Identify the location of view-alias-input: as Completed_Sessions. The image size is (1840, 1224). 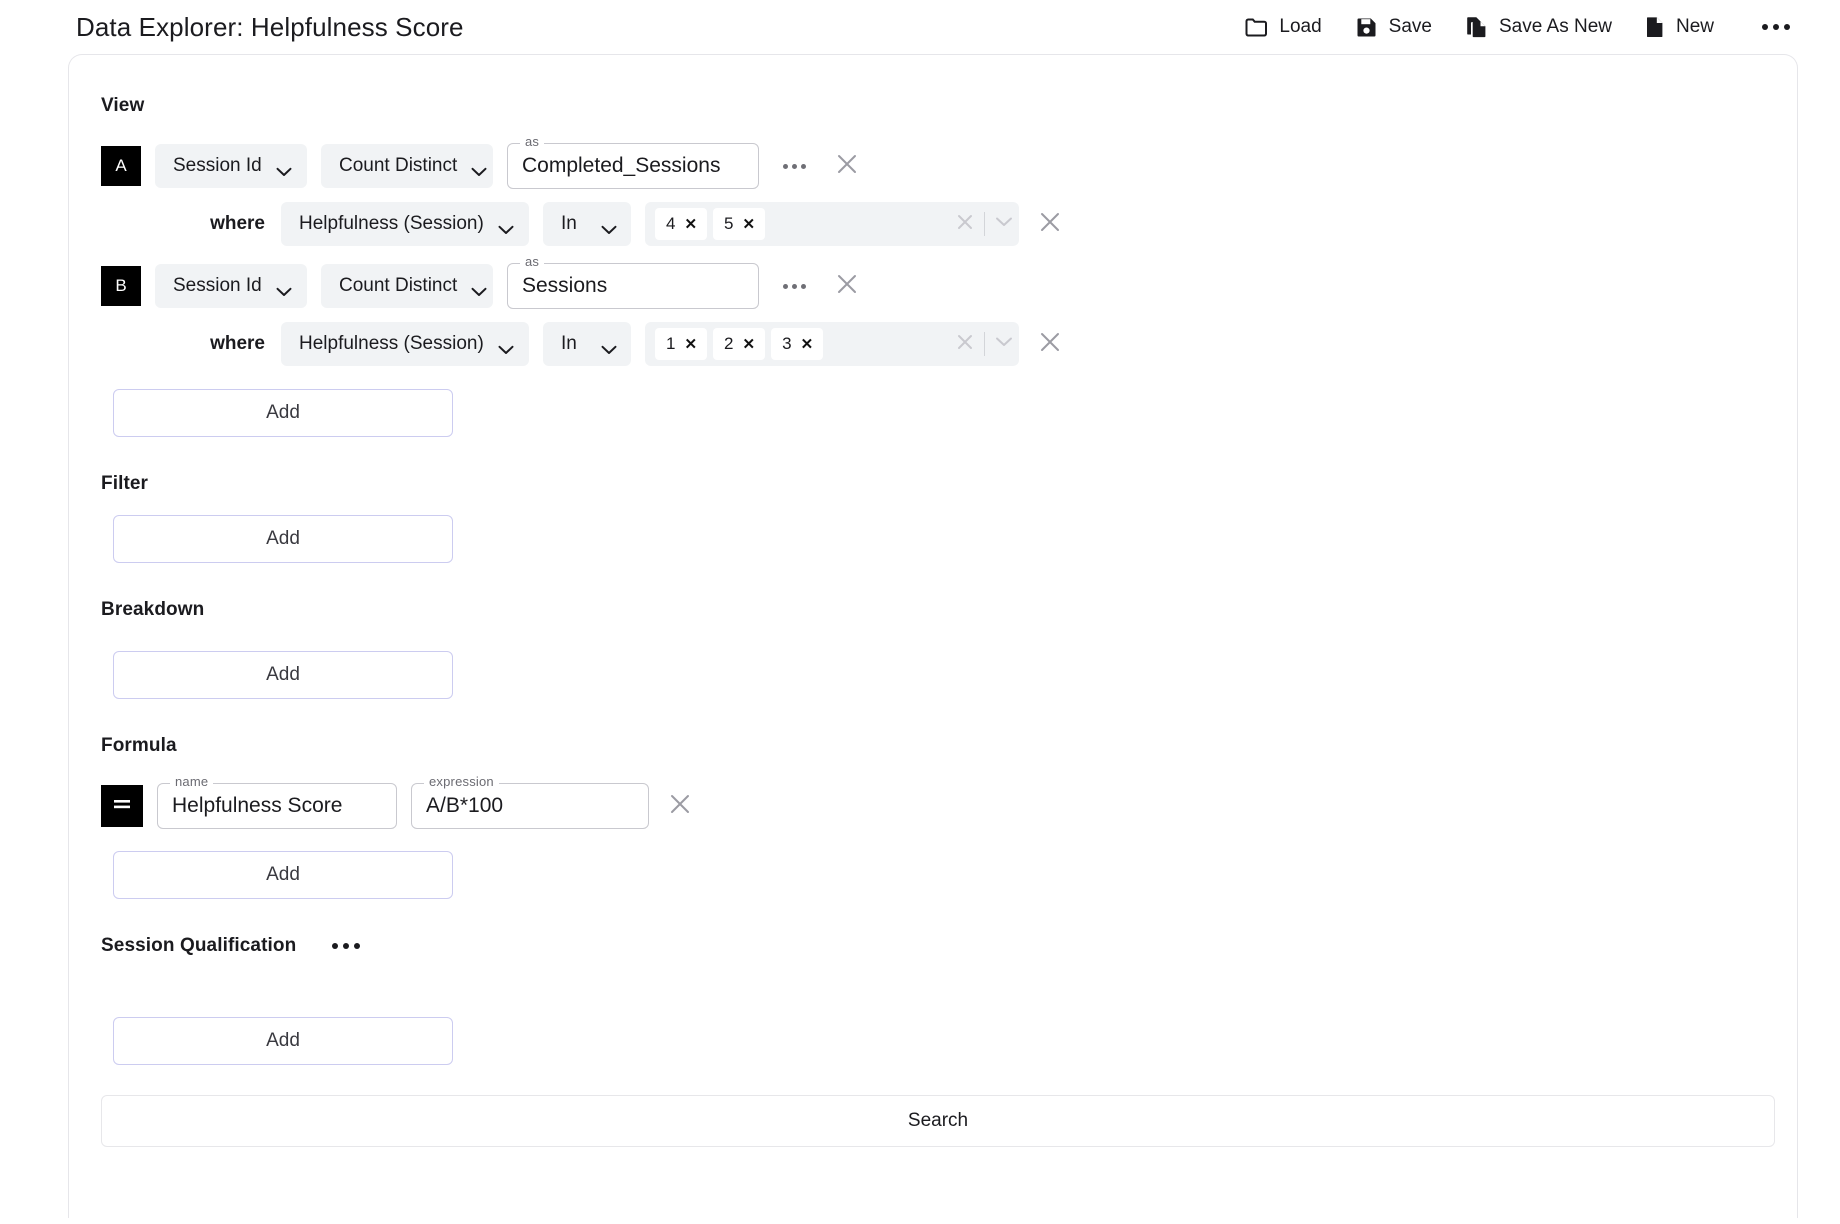
(633, 162).